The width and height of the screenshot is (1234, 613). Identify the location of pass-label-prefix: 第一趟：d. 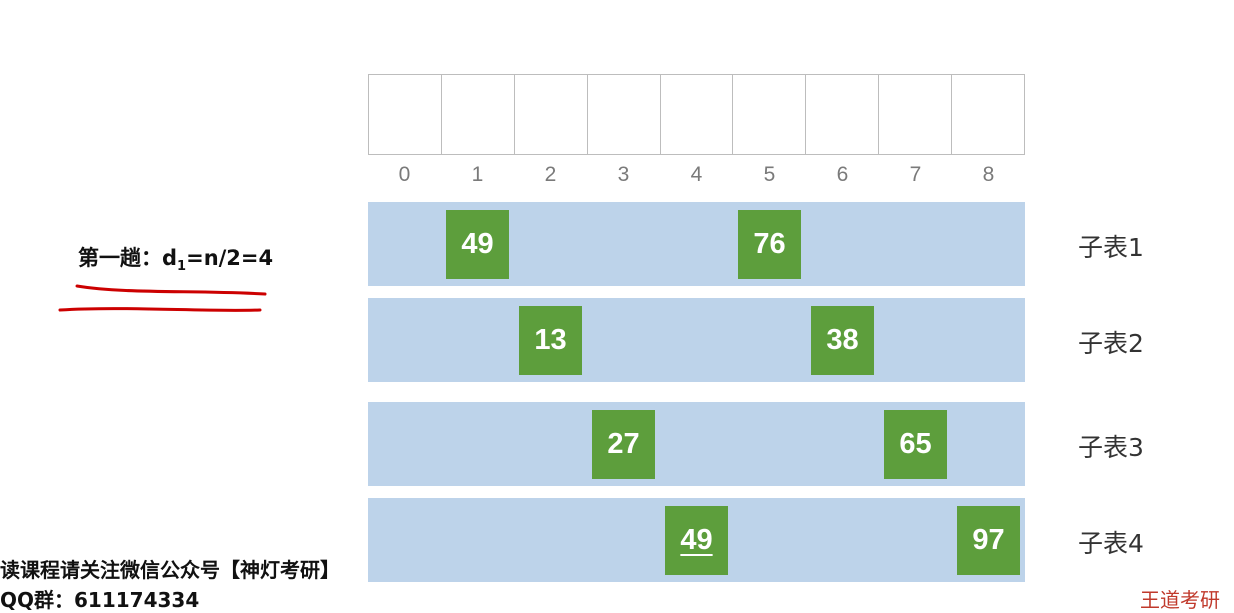
(128, 258).